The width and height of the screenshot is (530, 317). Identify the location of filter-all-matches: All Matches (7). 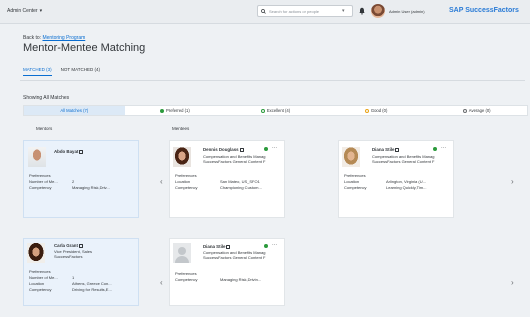
(74, 110).